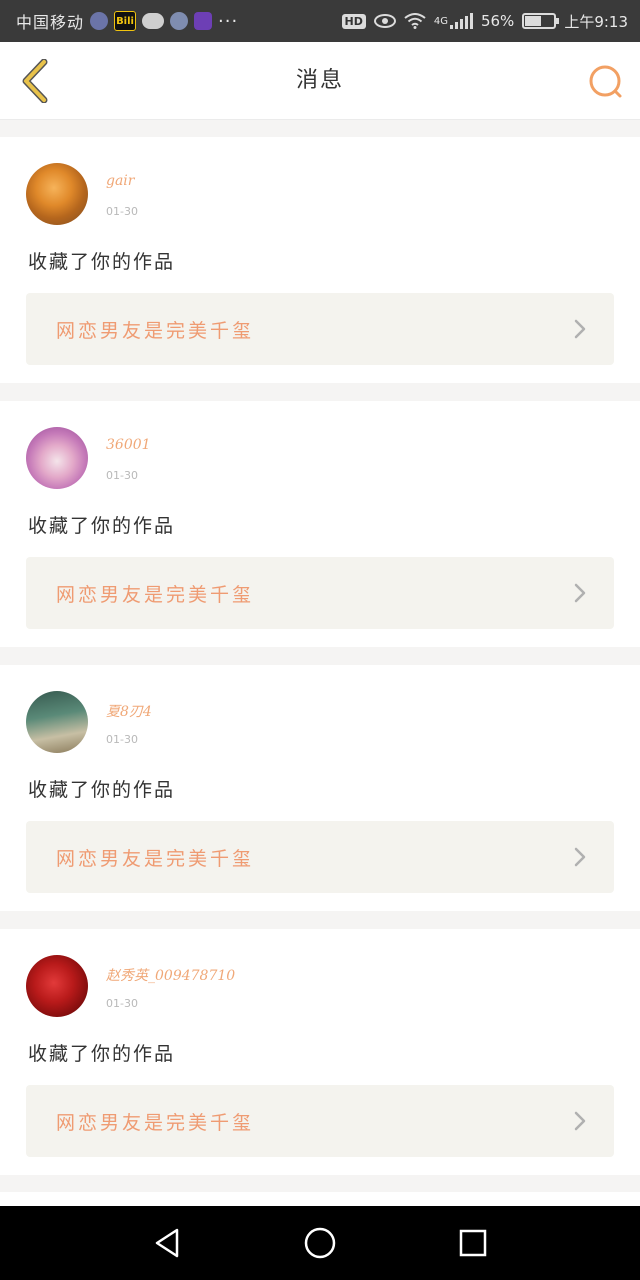  Describe the element at coordinates (320, 1199) in the screenshot. I see `message-card-partial` at that location.